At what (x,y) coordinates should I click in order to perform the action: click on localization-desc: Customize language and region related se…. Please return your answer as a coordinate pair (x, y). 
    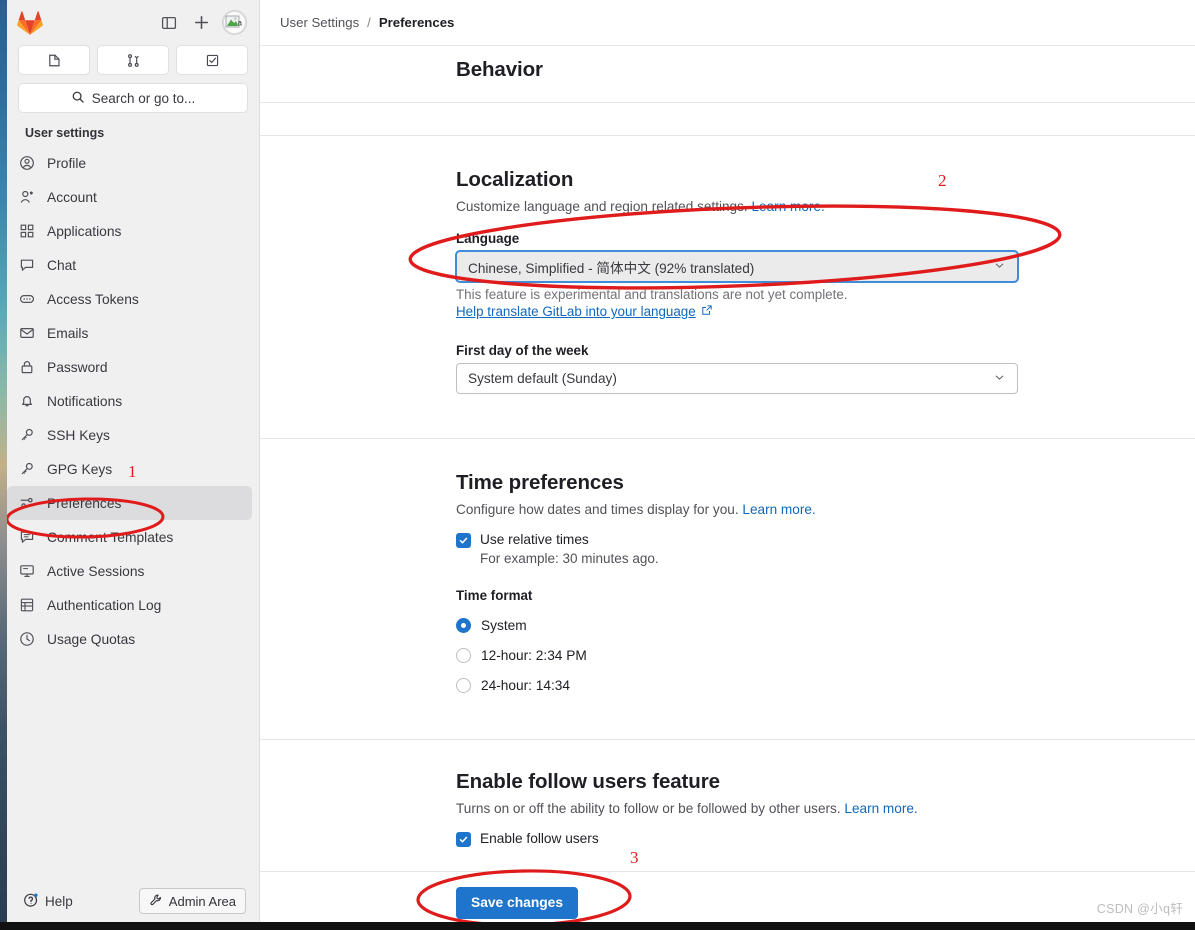
    Looking at the image, I should click on (825, 206).